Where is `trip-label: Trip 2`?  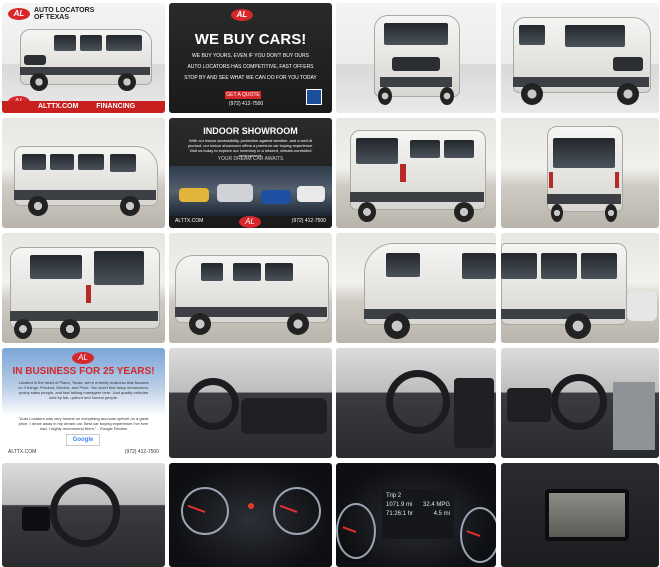
trip-label: Trip 2 is located at coordinates (394, 496).